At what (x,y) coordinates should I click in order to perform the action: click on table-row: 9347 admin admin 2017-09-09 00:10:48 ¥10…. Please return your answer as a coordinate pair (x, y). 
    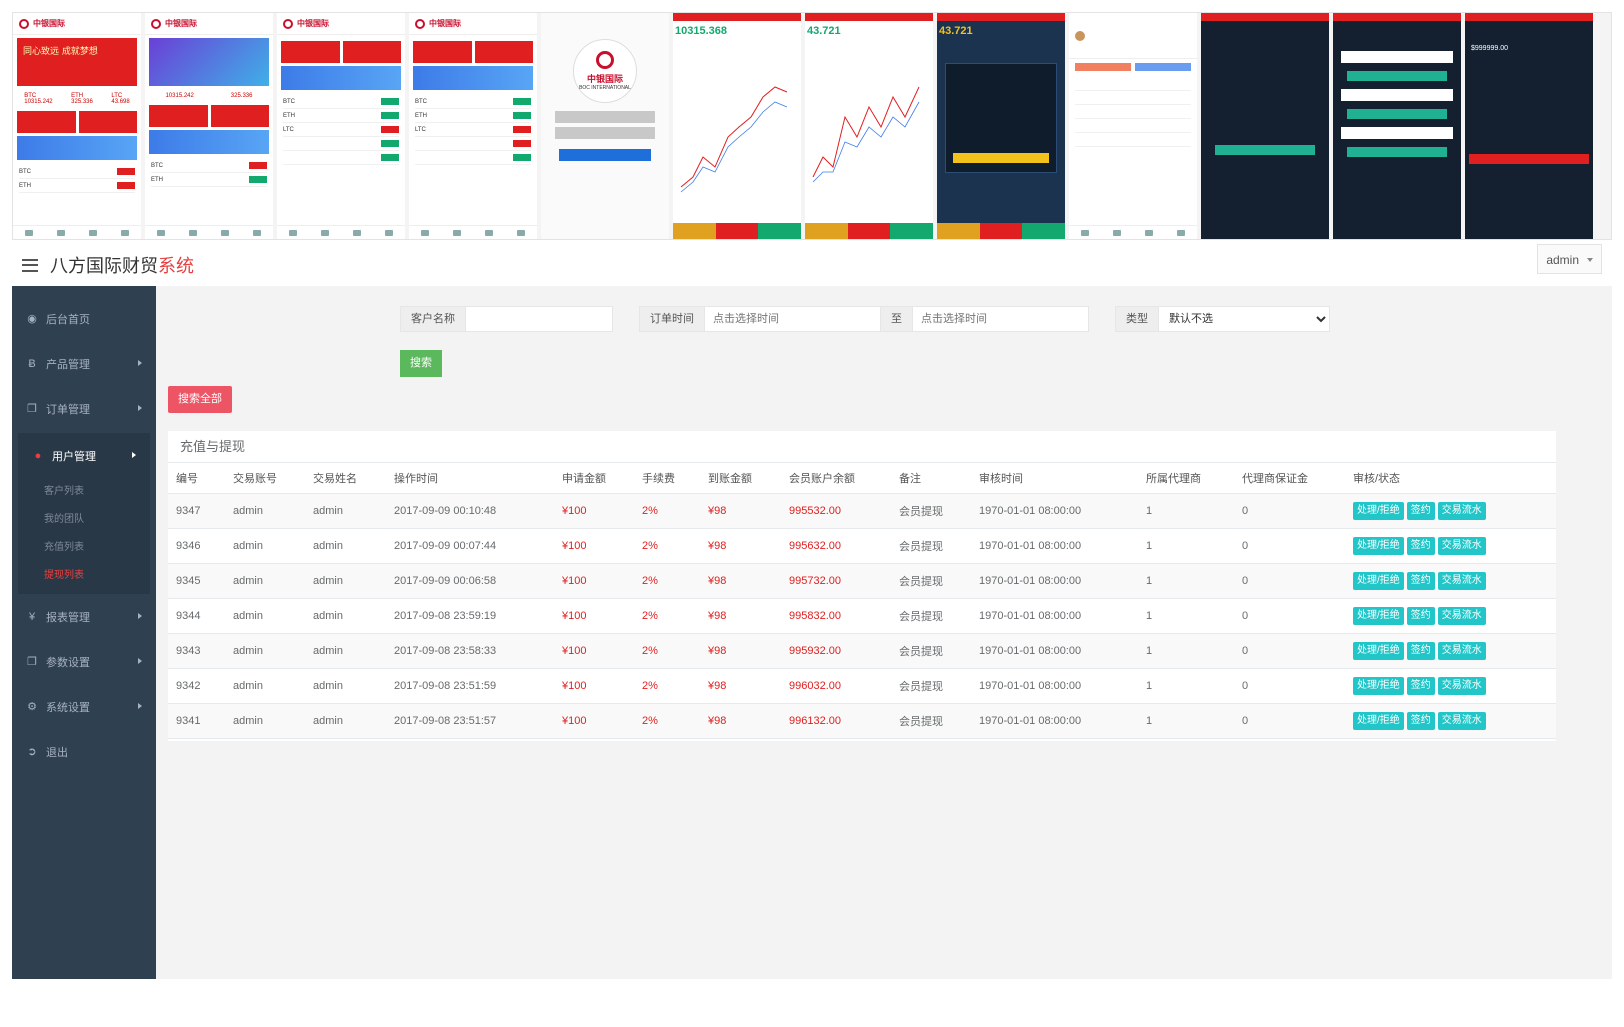
    Looking at the image, I should click on (862, 511).